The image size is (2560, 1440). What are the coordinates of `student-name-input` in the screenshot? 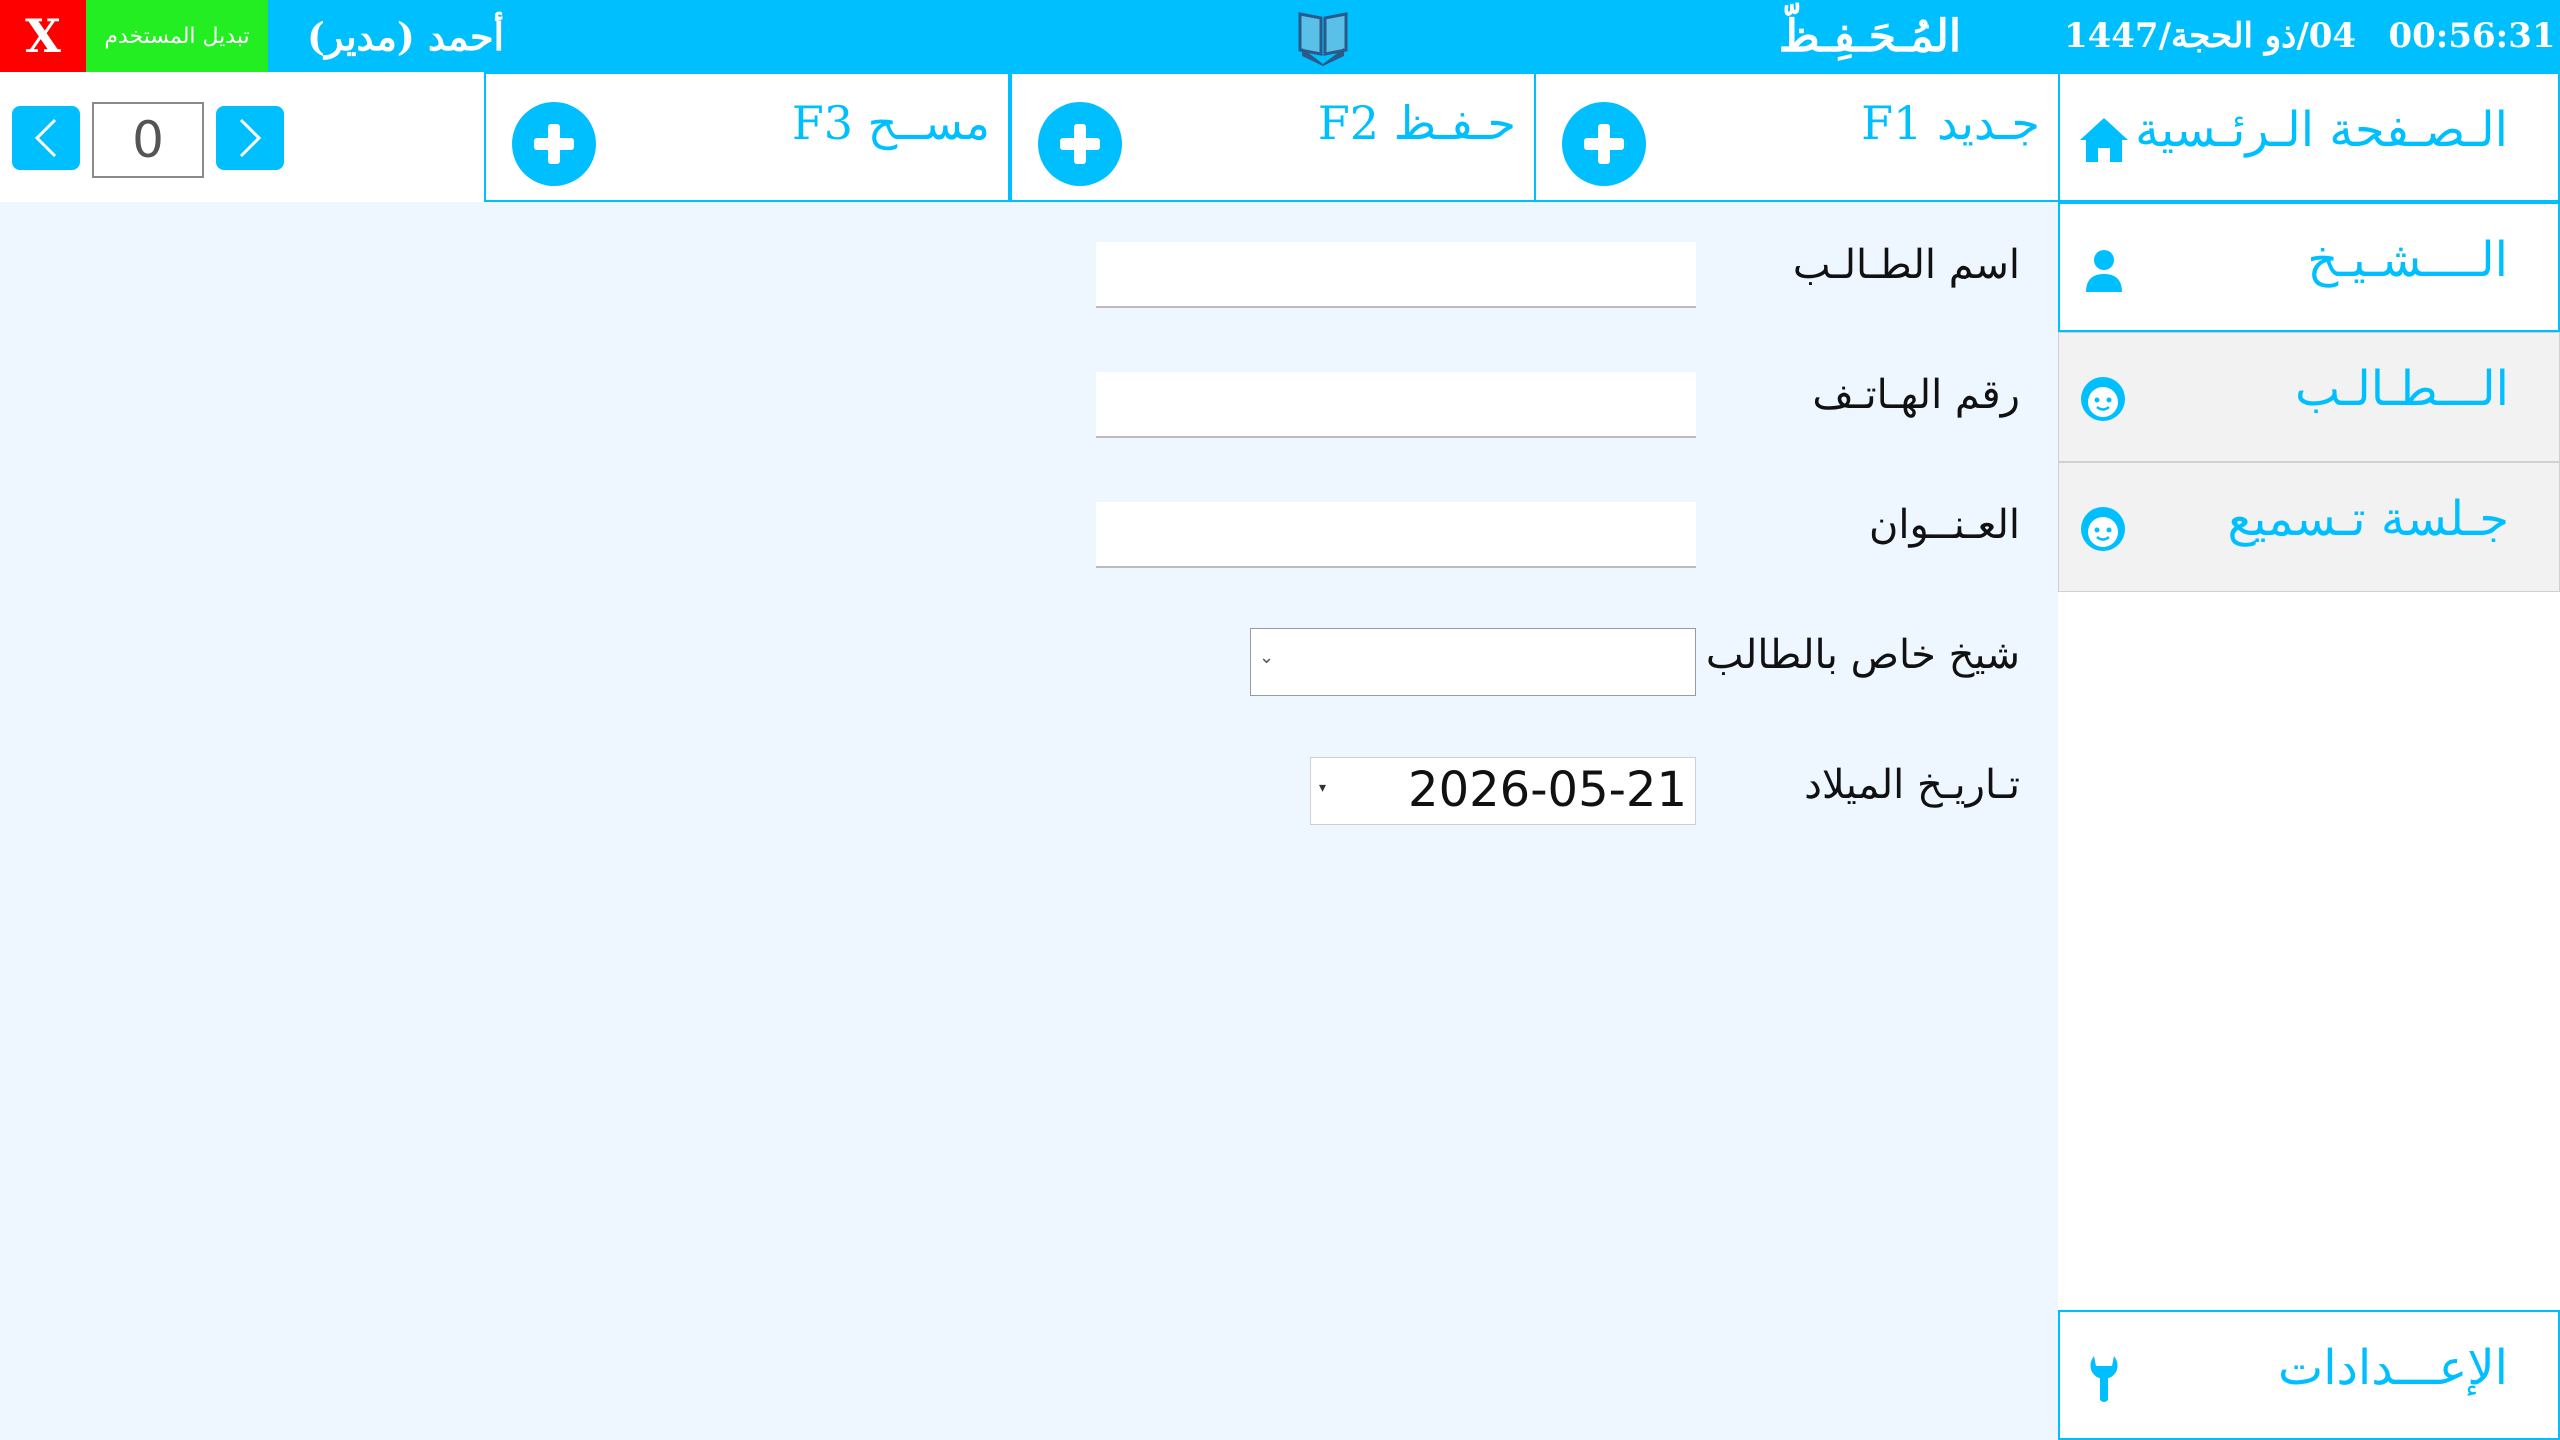 It's located at (1396, 275).